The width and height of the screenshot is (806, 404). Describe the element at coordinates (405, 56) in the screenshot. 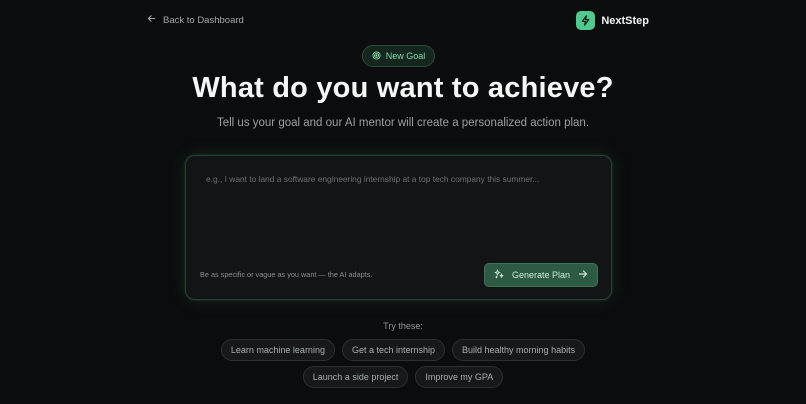

I see `badge-label: New Goal` at that location.